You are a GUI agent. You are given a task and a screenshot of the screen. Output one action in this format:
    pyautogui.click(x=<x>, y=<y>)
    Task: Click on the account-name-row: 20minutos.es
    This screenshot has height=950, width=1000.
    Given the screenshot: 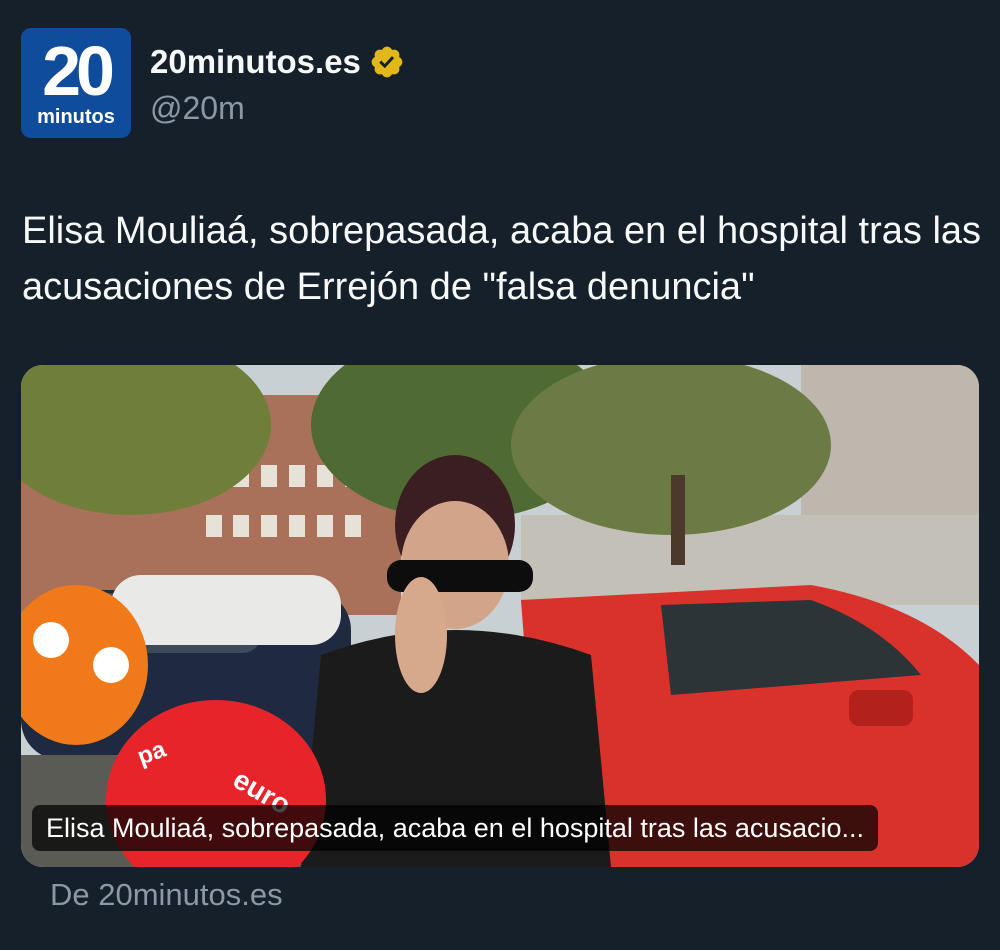 What is the action you would take?
    pyautogui.click(x=277, y=62)
    